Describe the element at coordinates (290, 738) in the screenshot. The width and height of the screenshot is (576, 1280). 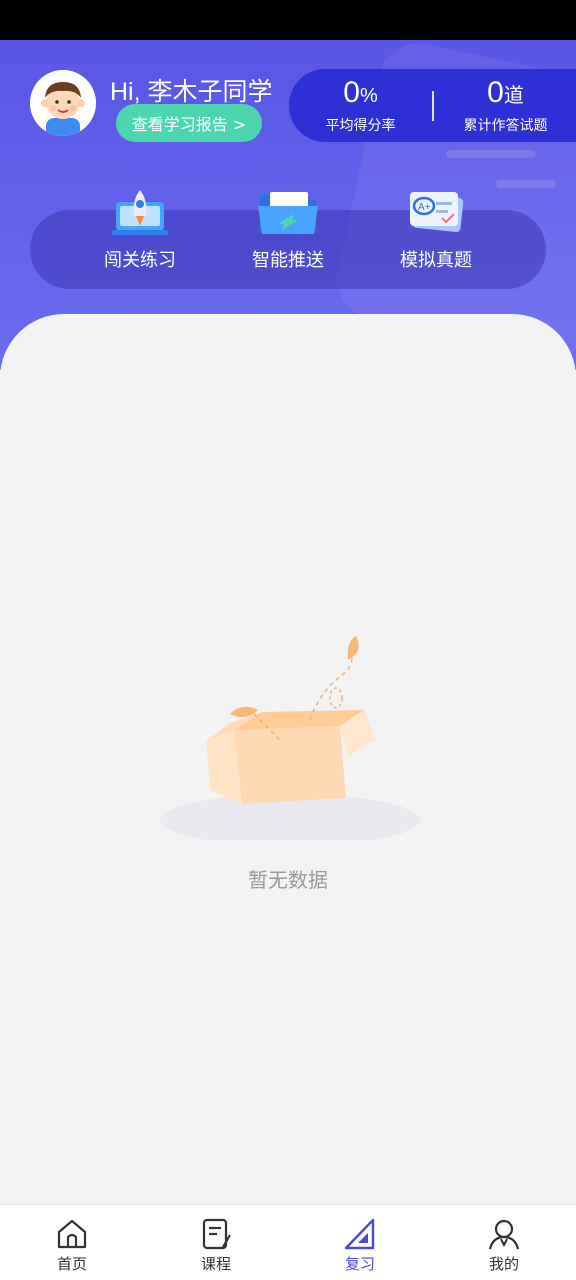
I see `empty-box-icon` at that location.